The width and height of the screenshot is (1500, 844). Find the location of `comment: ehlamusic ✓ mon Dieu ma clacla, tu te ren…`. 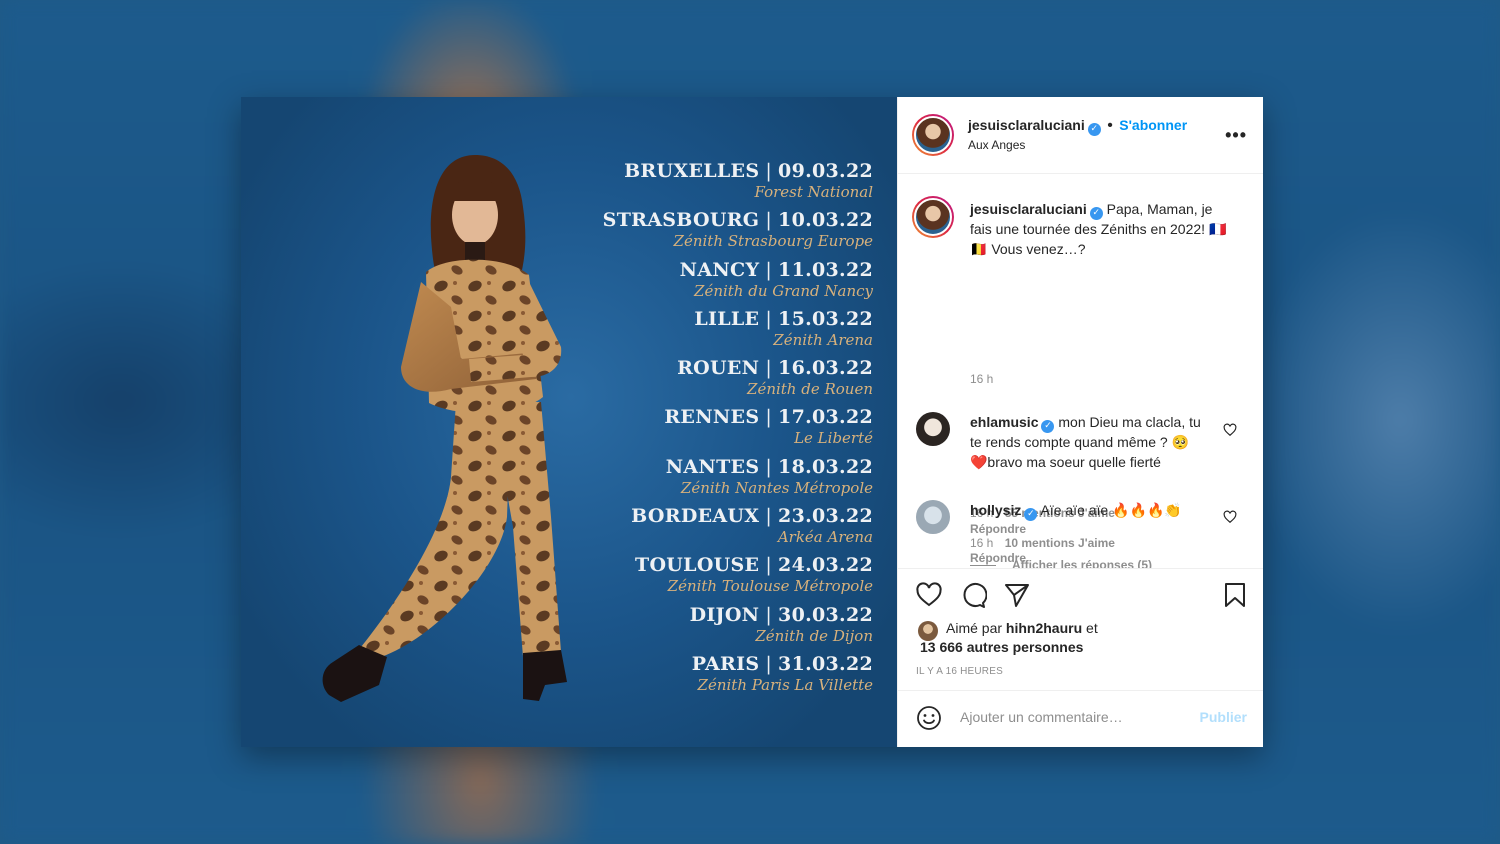

comment: ehlamusic ✓ mon Dieu ma clacla, tu te ren… is located at coordinates (1088, 442).